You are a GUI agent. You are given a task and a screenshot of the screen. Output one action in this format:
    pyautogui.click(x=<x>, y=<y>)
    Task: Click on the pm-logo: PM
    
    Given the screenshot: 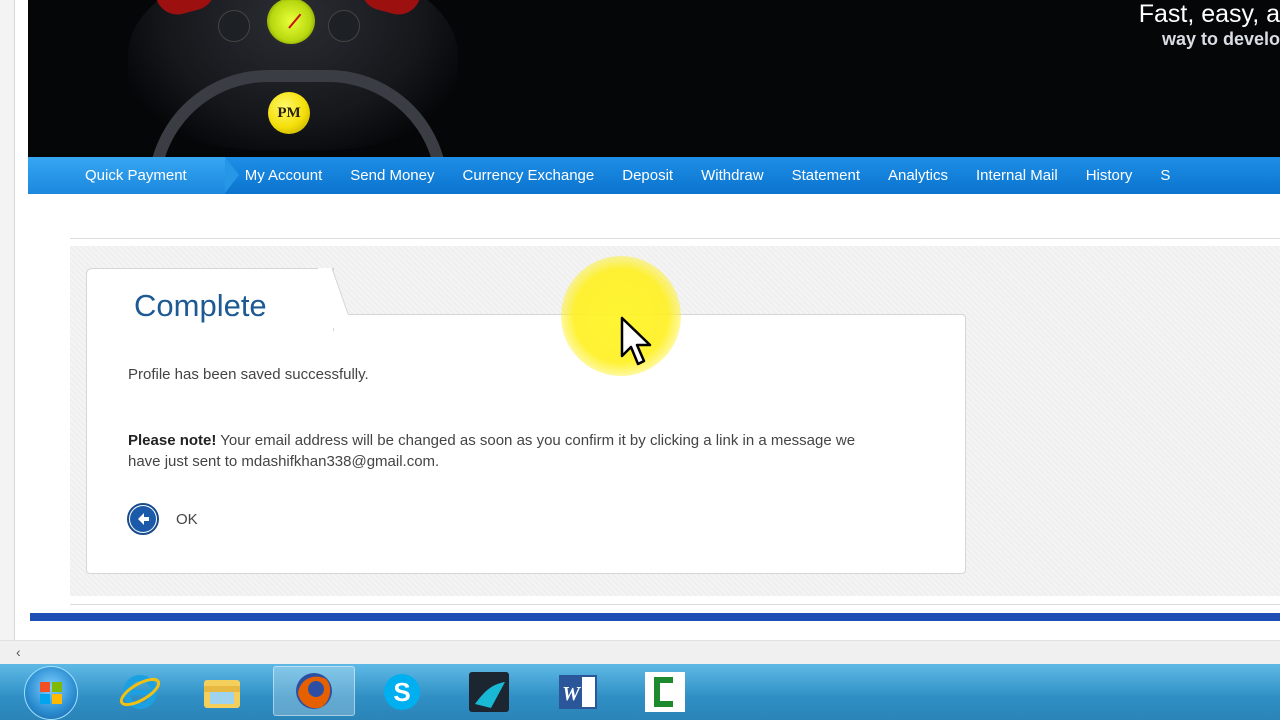 What is the action you would take?
    pyautogui.click(x=289, y=113)
    